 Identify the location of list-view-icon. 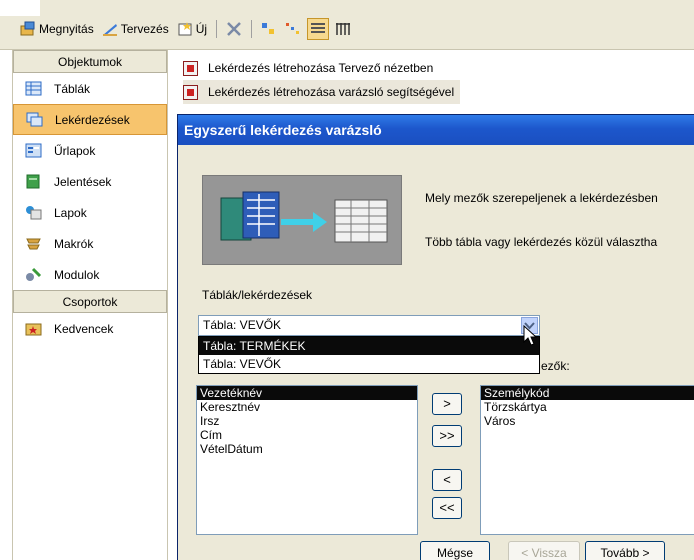
(318, 28).